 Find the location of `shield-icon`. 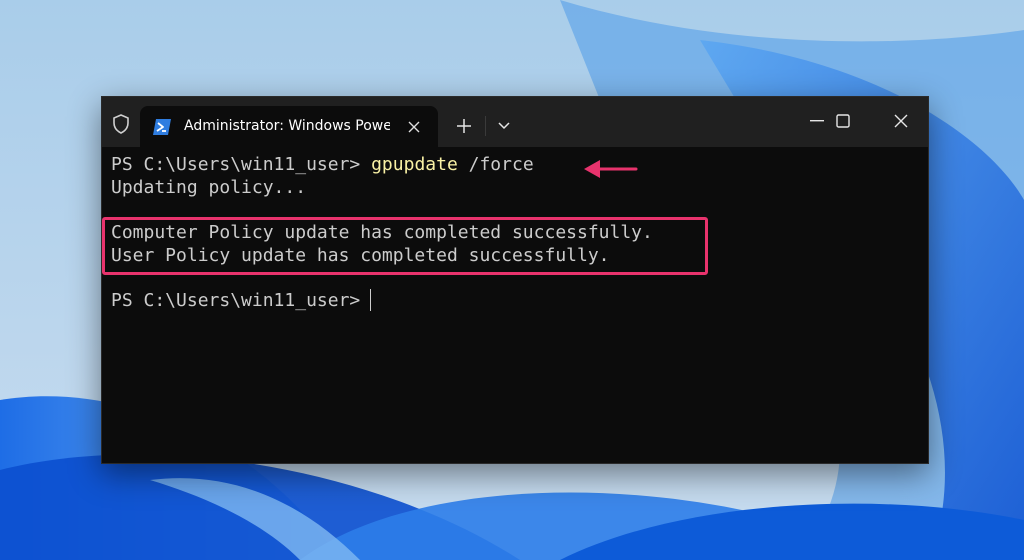

shield-icon is located at coordinates (121, 124).